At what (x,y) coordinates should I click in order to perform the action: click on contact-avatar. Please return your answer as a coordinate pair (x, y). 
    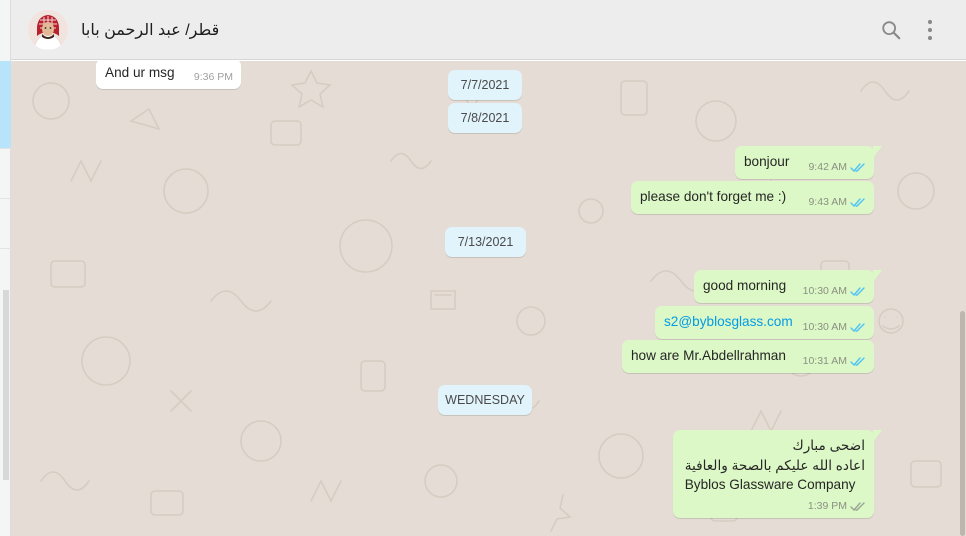
    Looking at the image, I should click on (48, 30).